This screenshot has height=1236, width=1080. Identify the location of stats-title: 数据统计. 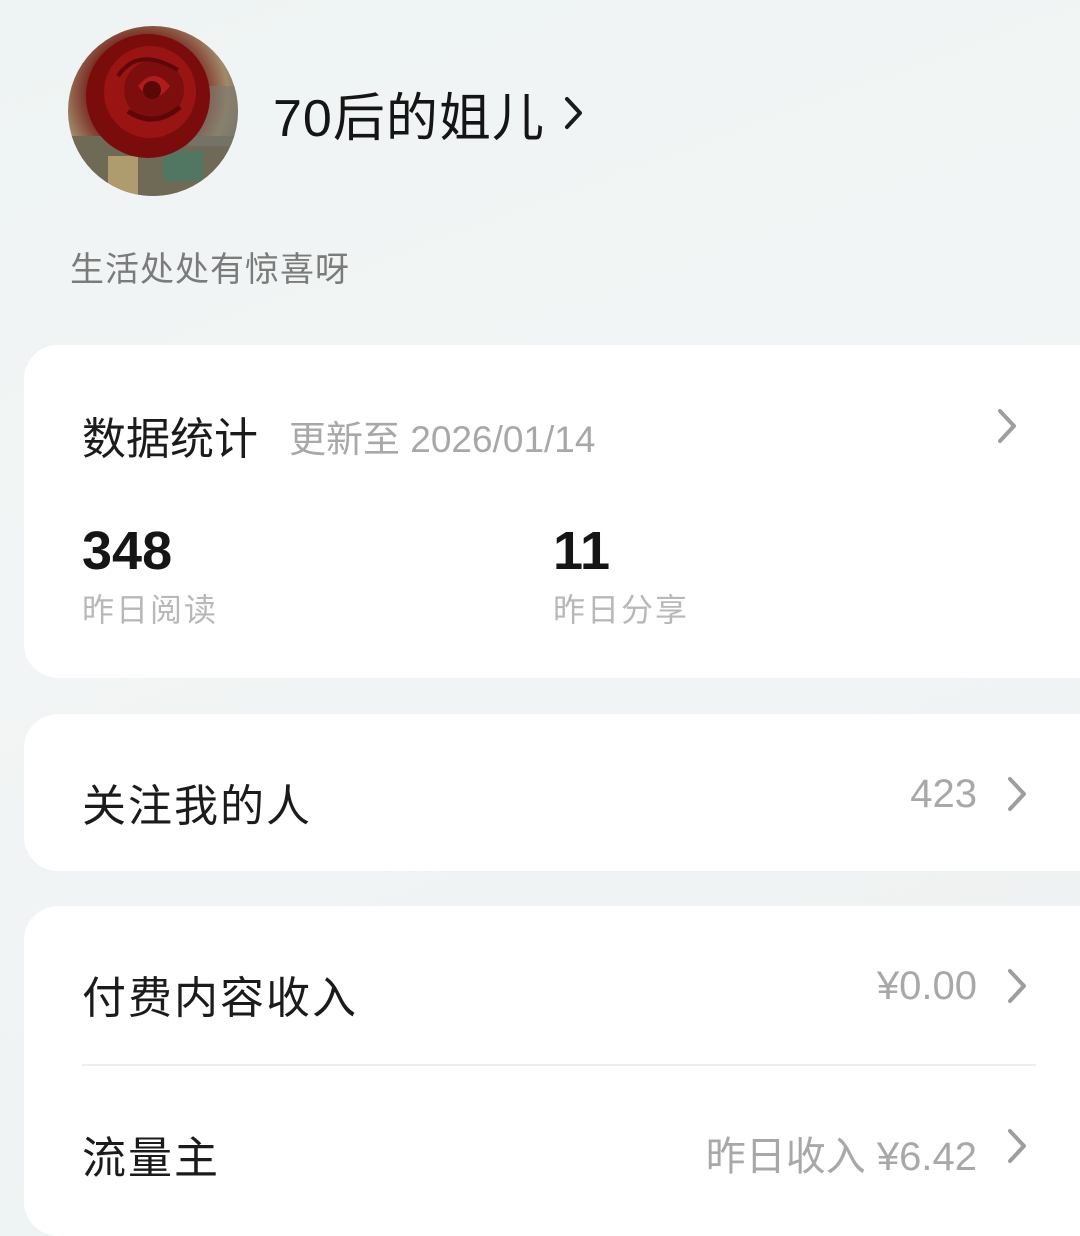
(170, 439).